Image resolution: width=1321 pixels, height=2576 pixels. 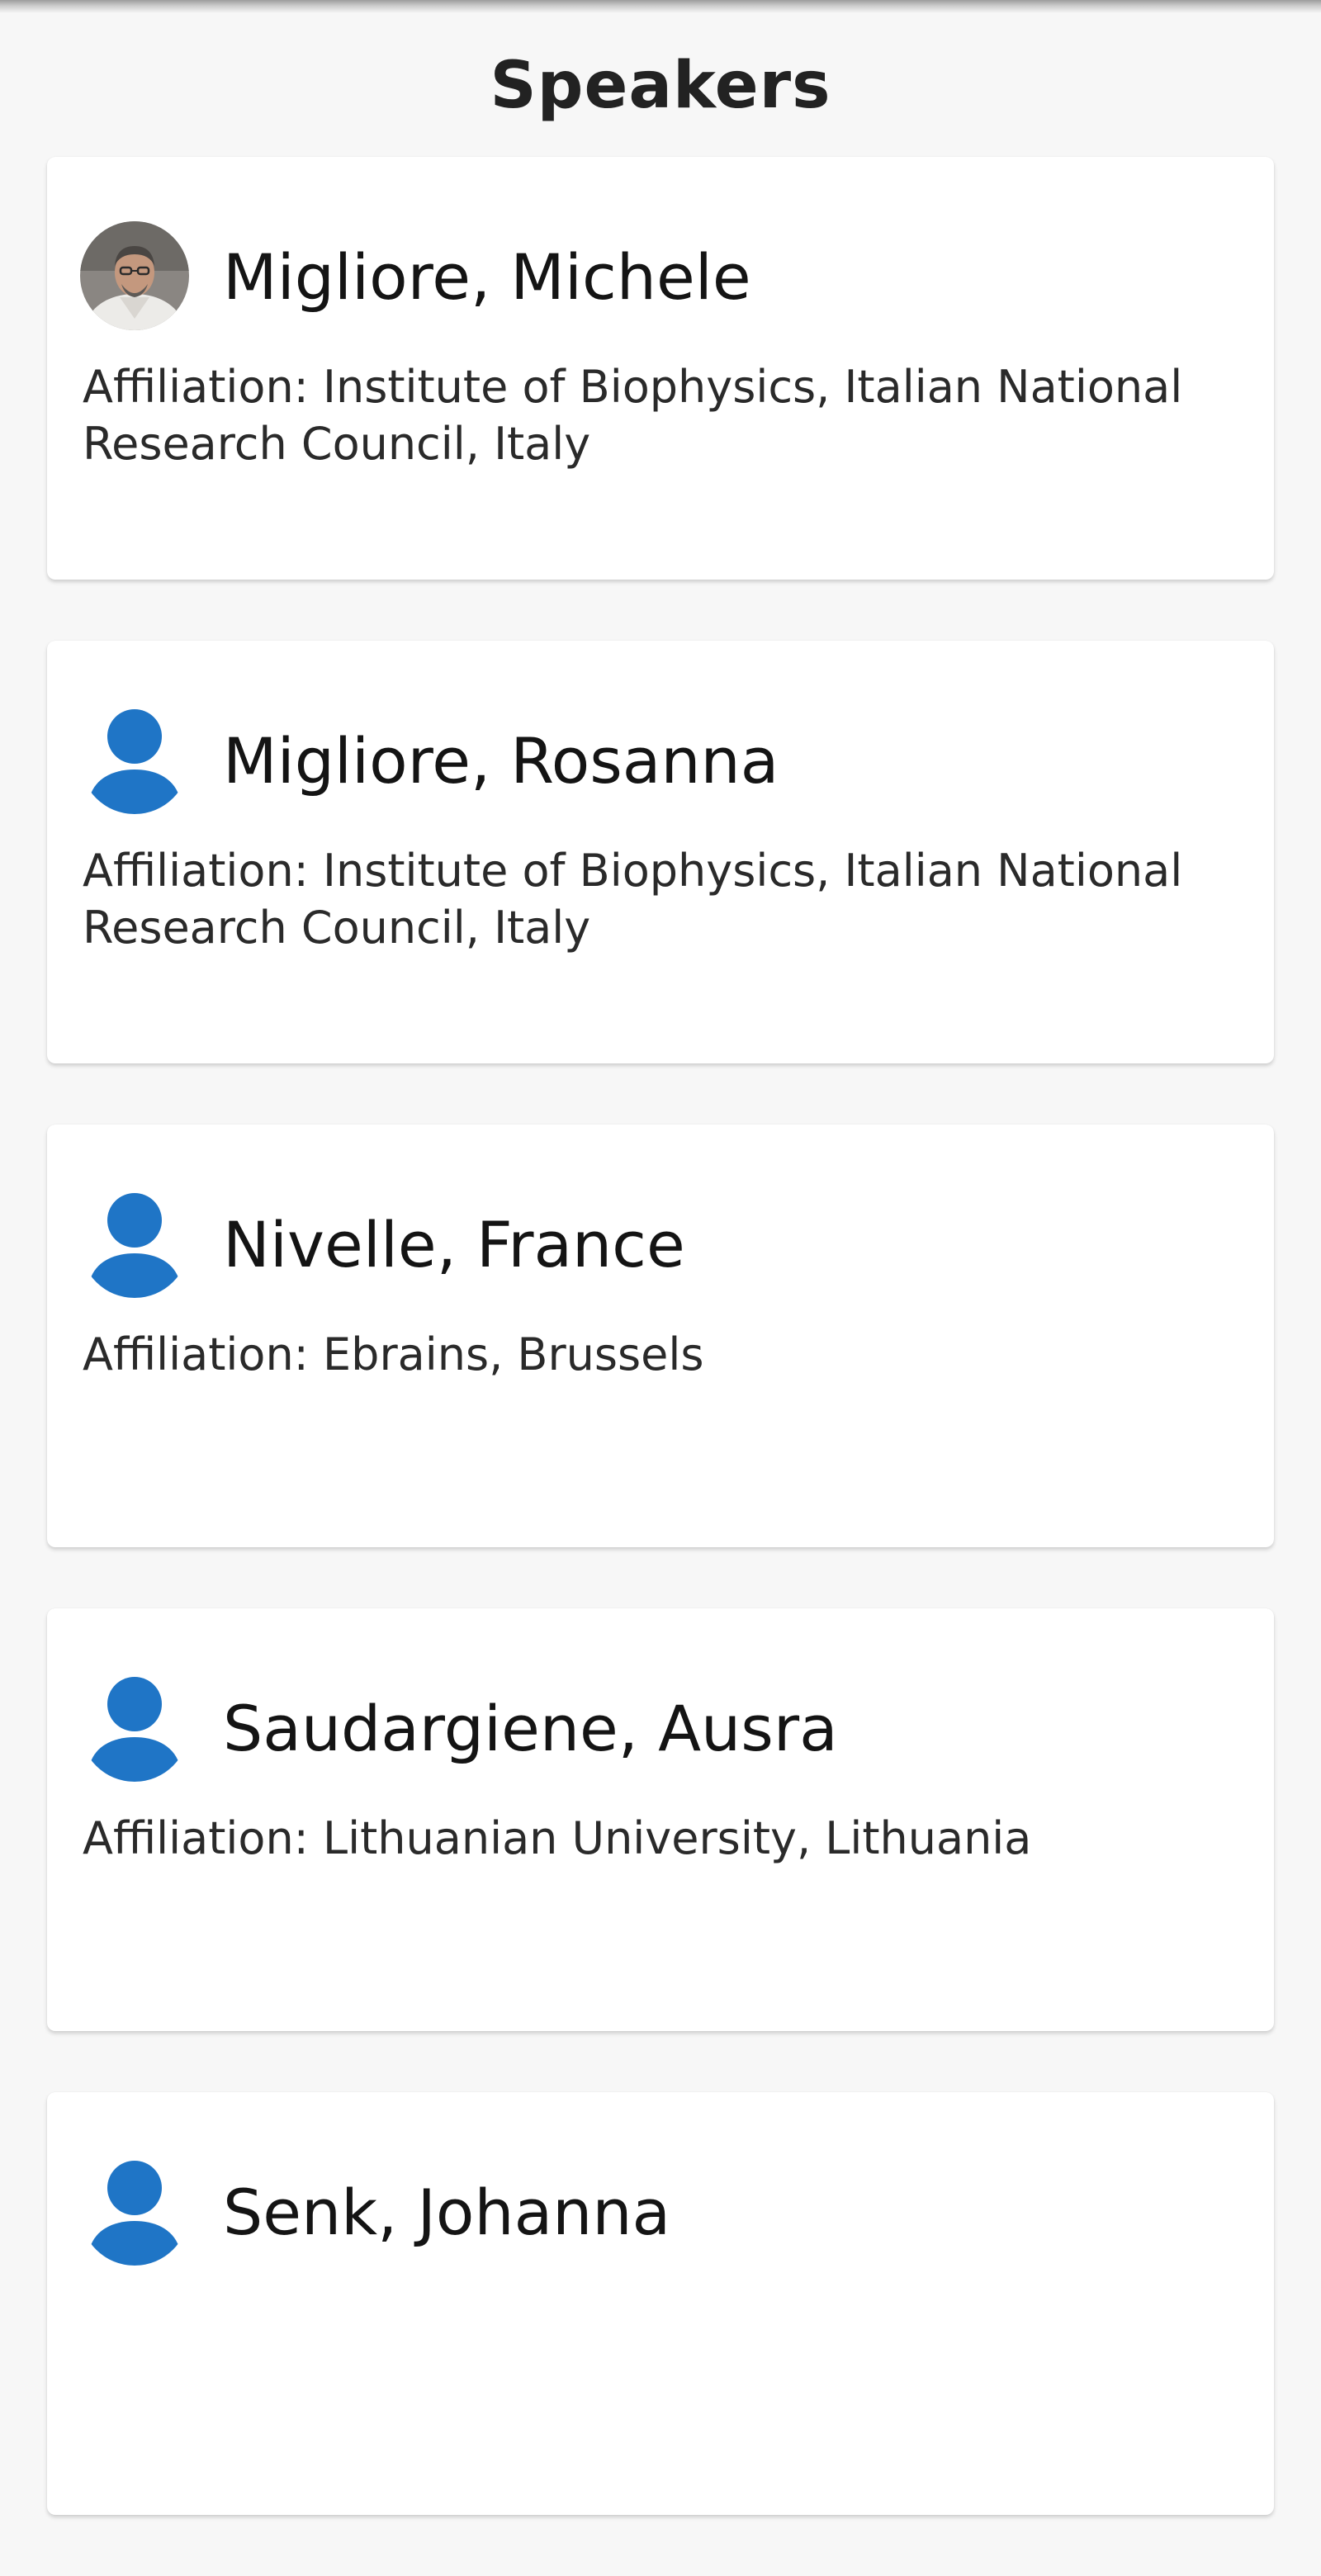 I want to click on speaker-affiliation: Affiliation: Ebrains, Brussels, so click(x=394, y=1354).